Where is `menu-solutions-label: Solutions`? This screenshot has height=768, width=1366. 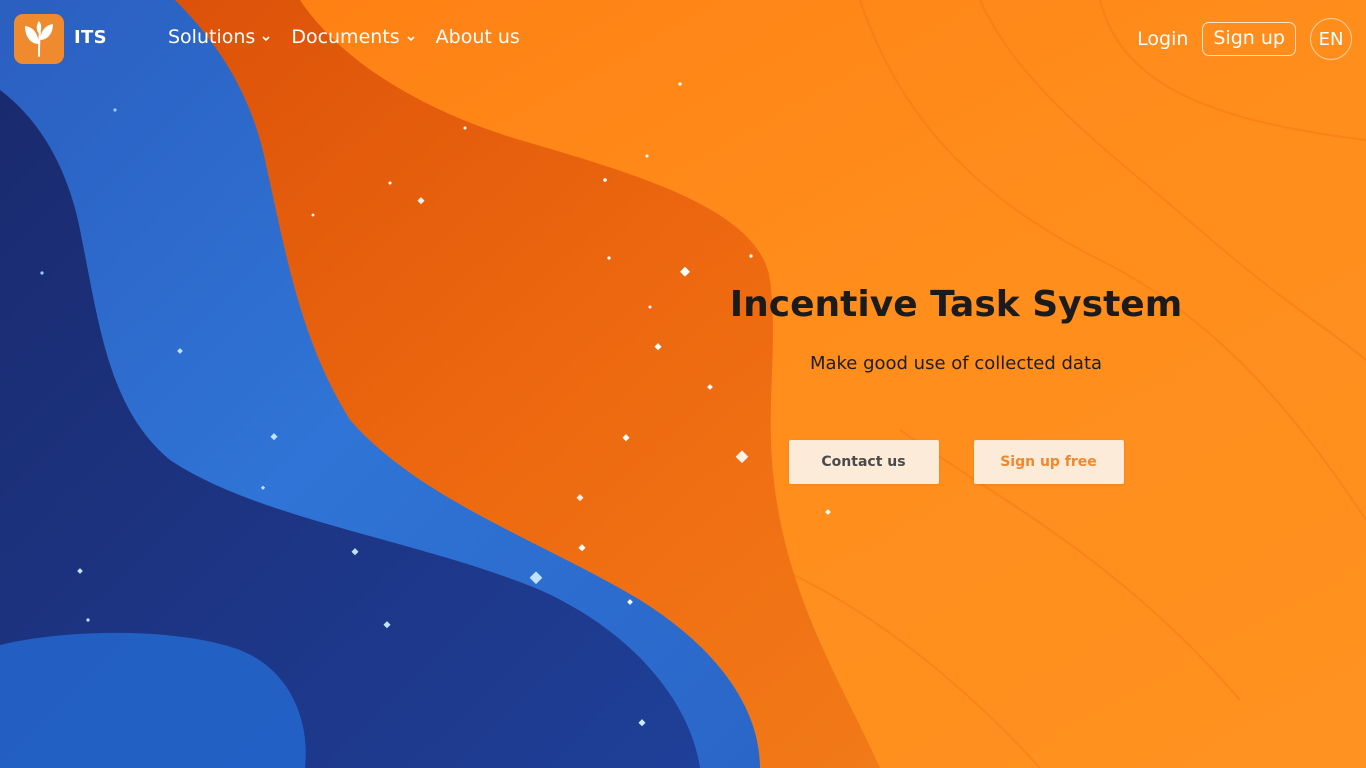
menu-solutions-label: Solutions is located at coordinates (212, 37).